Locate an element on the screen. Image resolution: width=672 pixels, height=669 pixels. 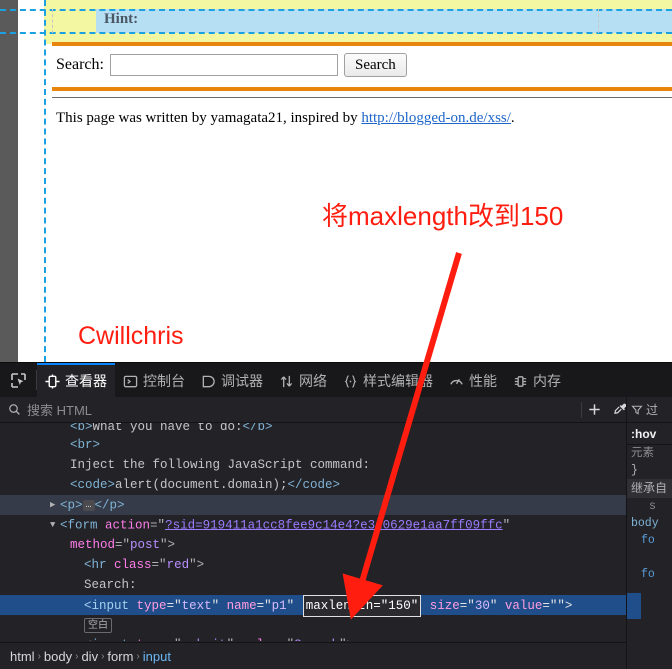
tab-inspector-label: 查看器 is located at coordinates (86, 381).